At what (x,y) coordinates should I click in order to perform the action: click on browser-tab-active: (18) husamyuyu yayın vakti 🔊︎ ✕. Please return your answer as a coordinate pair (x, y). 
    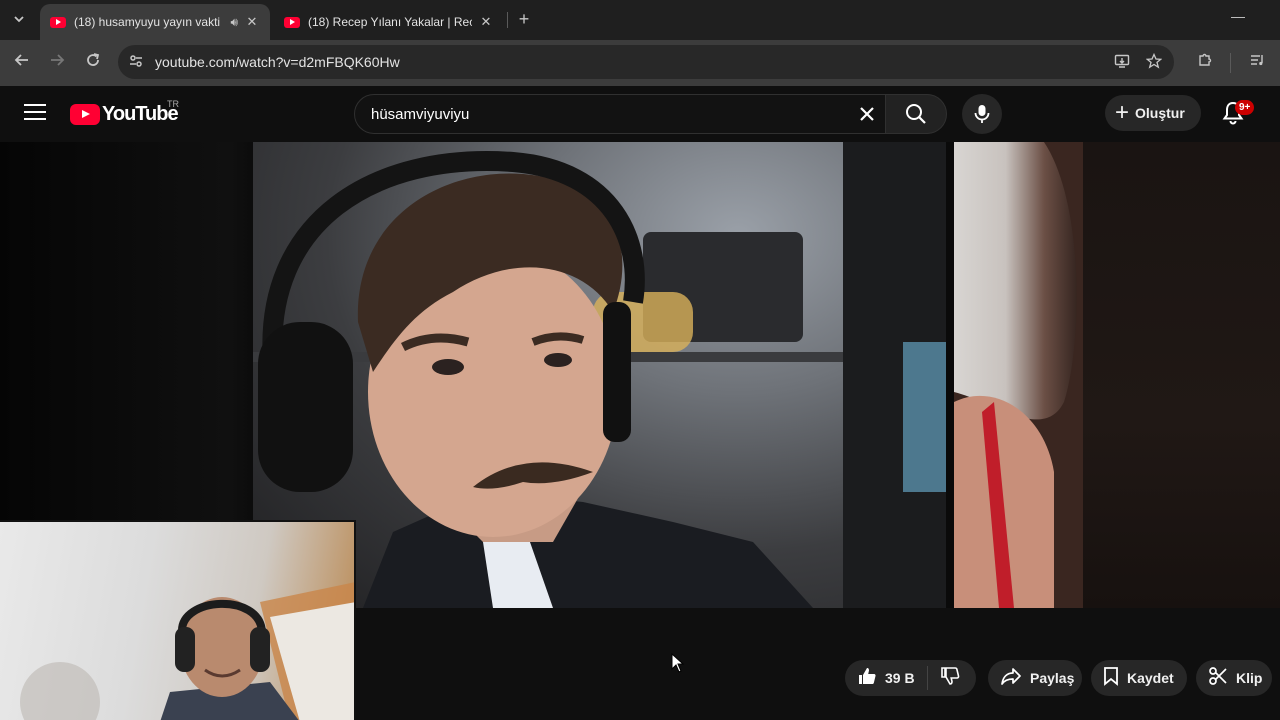
    Looking at the image, I should click on (155, 22).